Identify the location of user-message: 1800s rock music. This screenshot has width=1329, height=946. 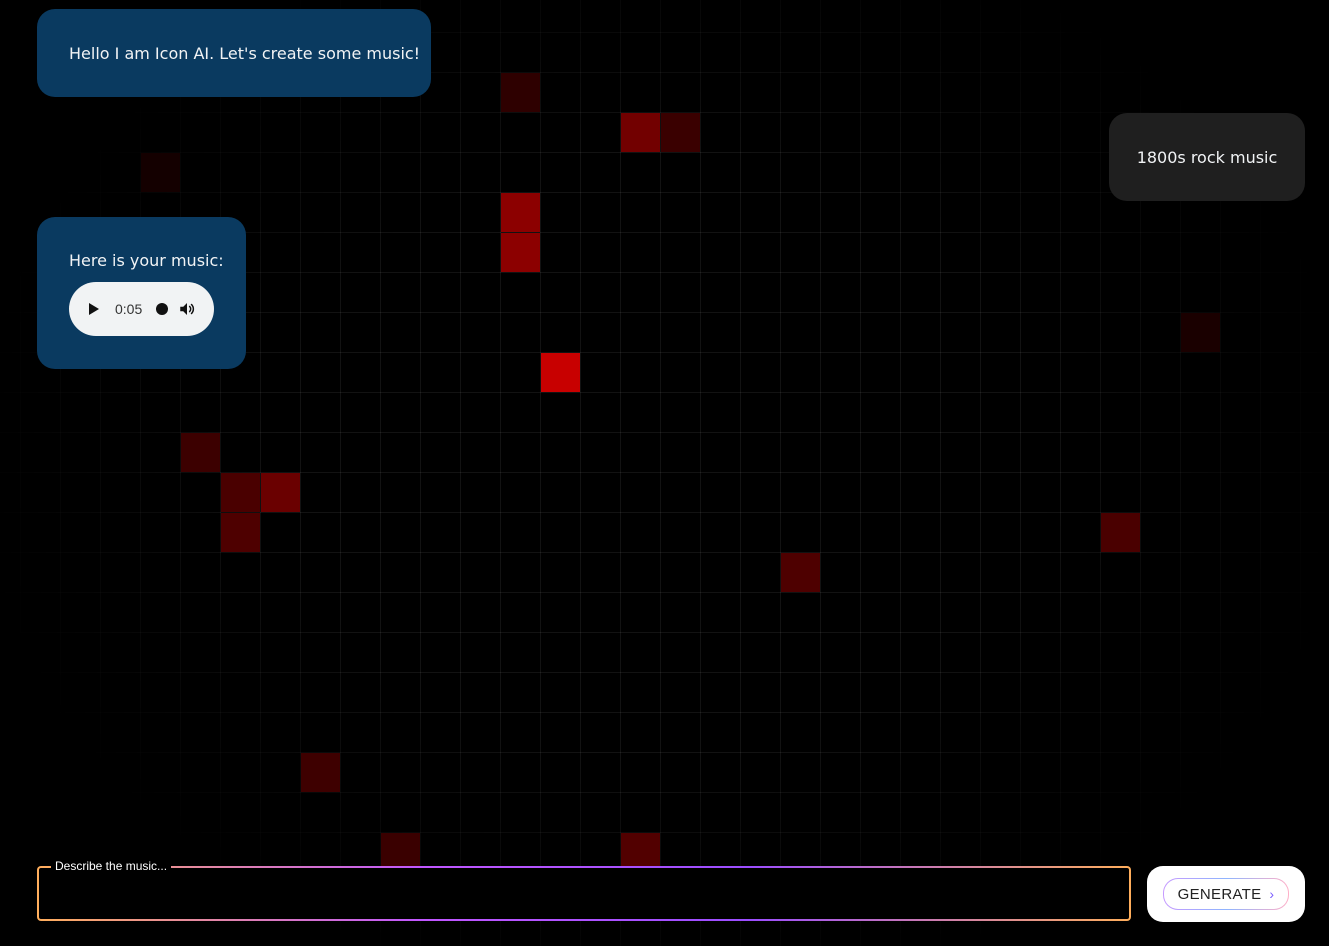
(1207, 157).